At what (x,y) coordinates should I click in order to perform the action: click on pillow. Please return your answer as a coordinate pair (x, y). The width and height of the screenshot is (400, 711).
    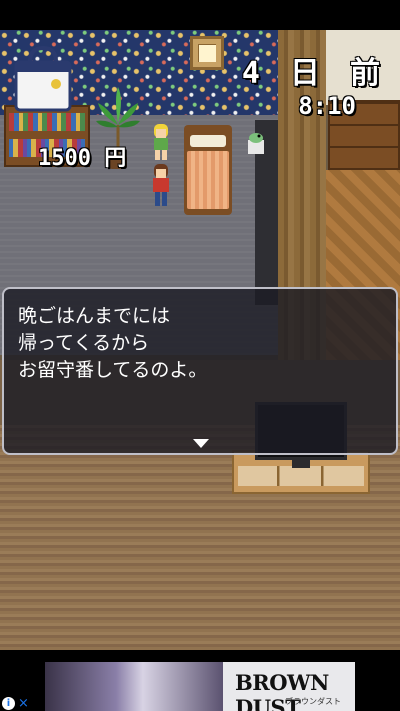
    Looking at the image, I should click on (208, 141).